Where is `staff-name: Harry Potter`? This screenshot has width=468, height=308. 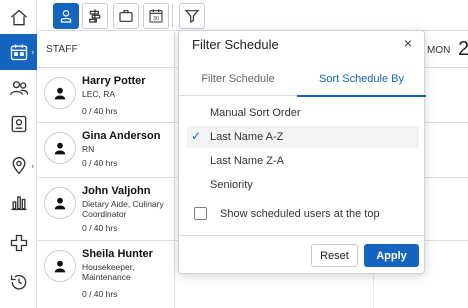
staff-name: Harry Potter is located at coordinates (114, 81).